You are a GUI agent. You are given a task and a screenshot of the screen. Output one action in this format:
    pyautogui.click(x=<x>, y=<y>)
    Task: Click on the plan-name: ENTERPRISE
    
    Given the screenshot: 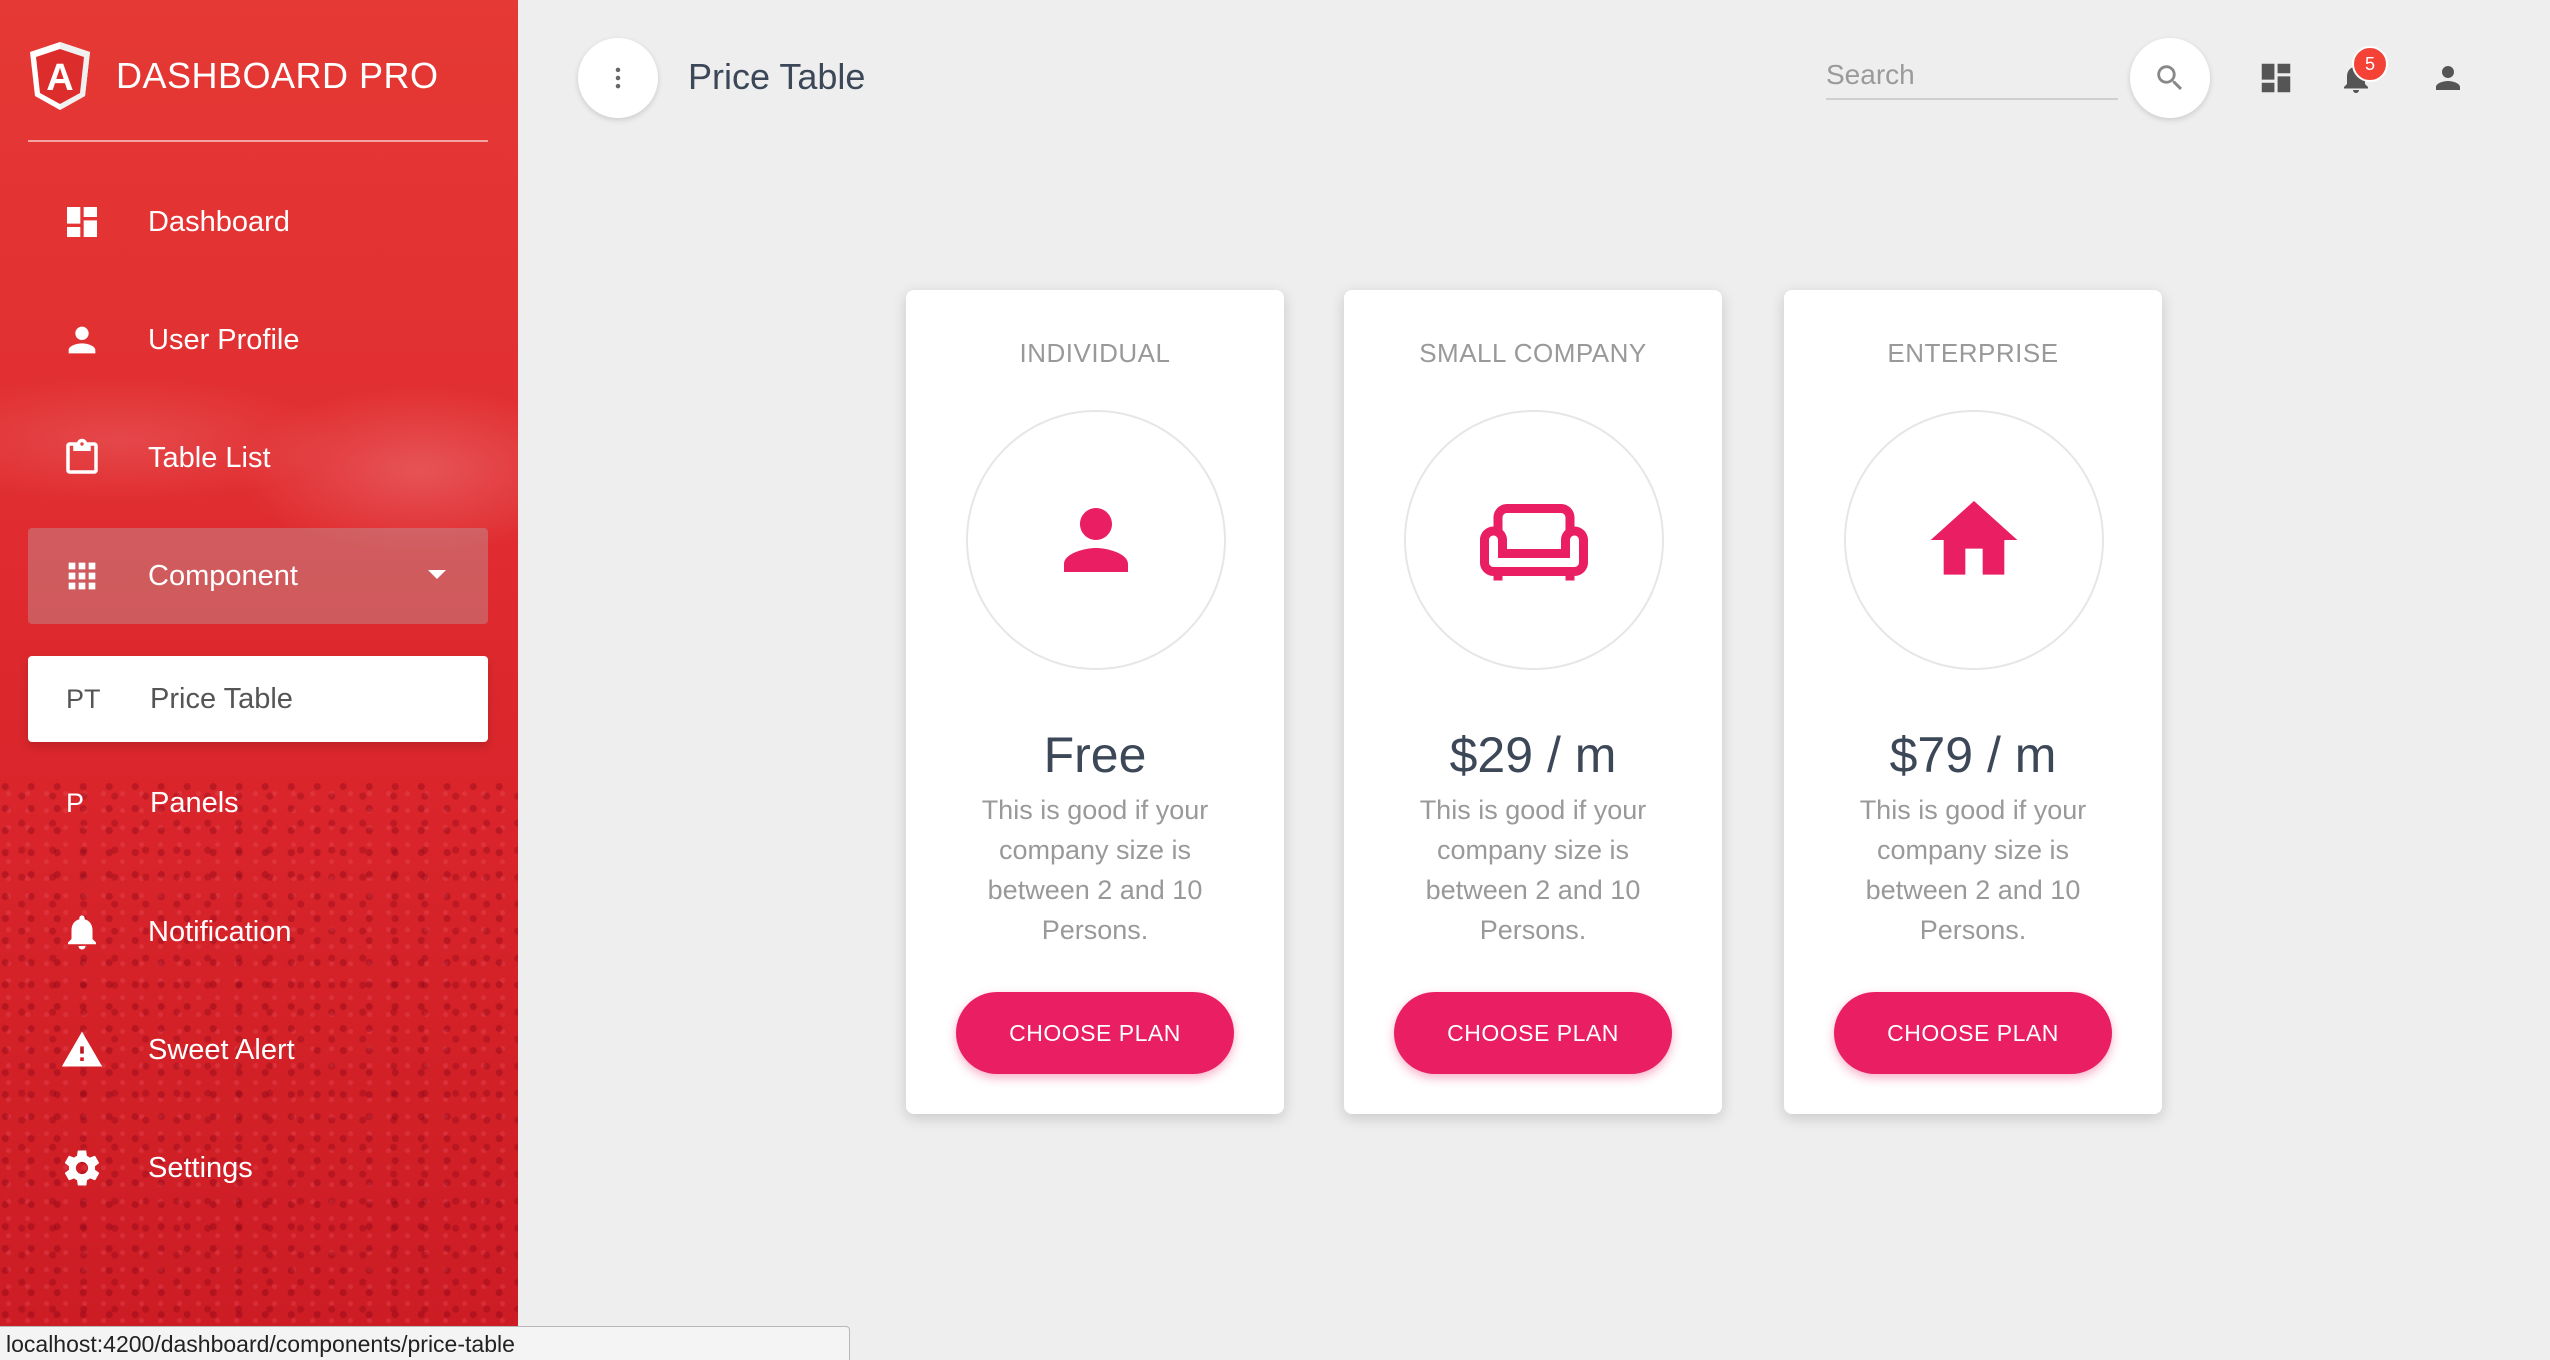 What is the action you would take?
    pyautogui.click(x=1973, y=353)
    